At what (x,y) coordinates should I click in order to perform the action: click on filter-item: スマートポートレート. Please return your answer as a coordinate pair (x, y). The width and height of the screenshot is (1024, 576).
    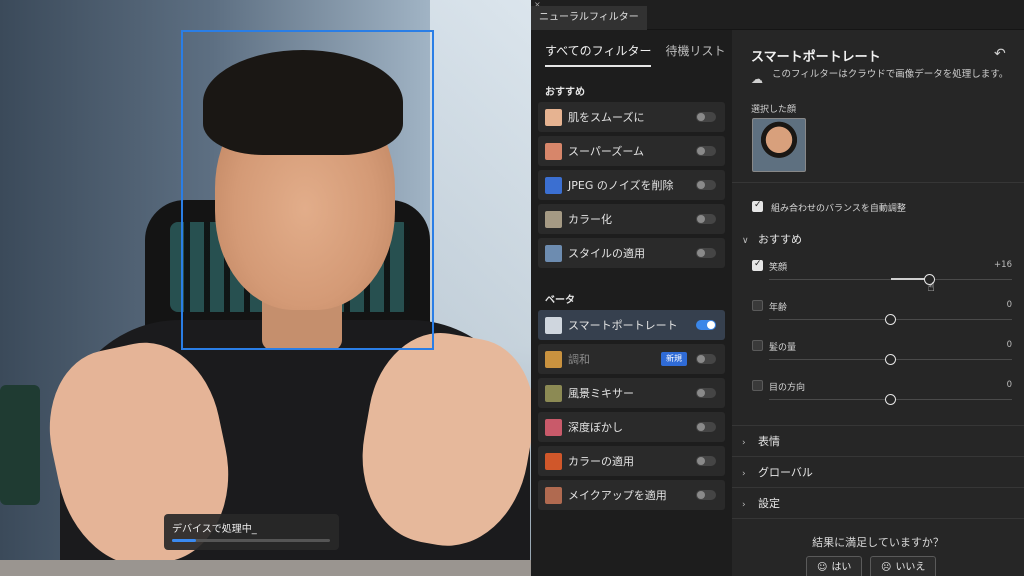
    Looking at the image, I should click on (631, 325).